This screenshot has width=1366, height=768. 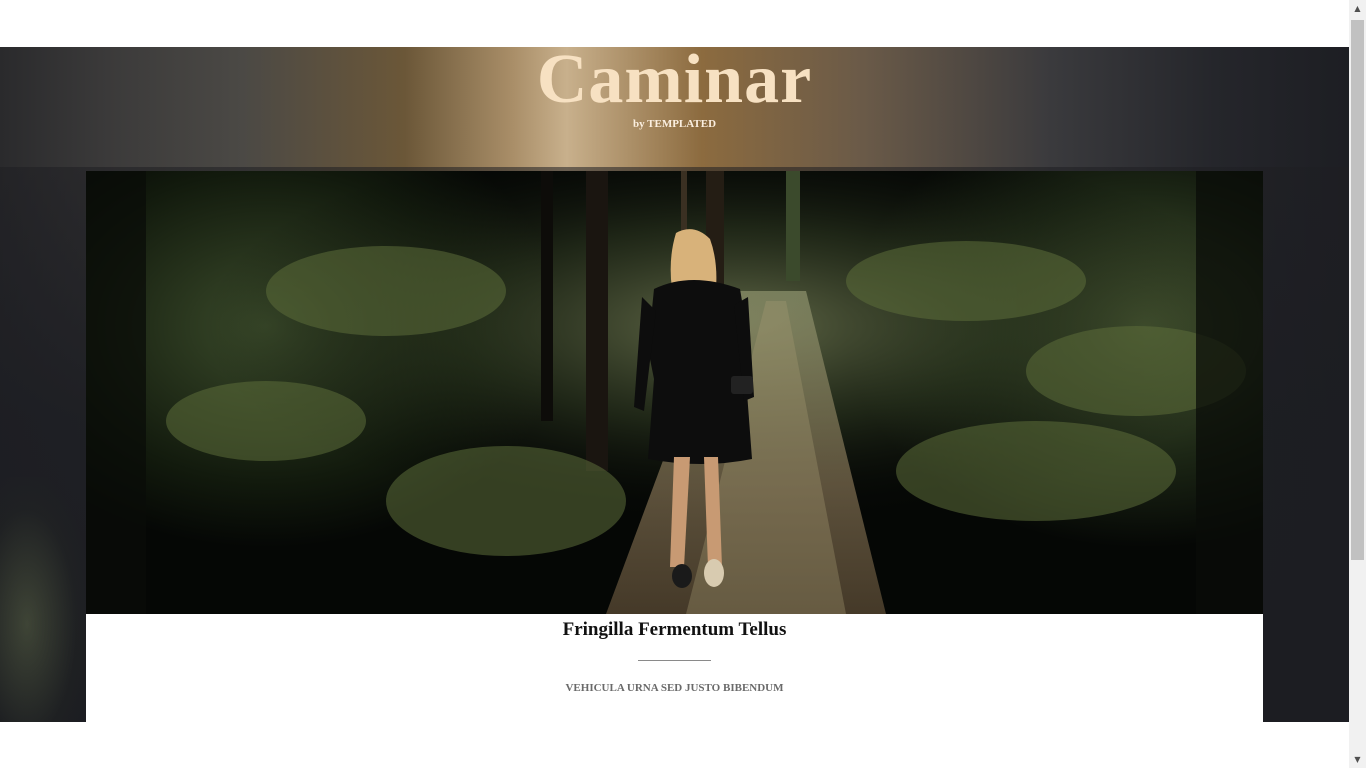 What do you see at coordinates (674, 660) in the screenshot?
I see `caption-divider` at bounding box center [674, 660].